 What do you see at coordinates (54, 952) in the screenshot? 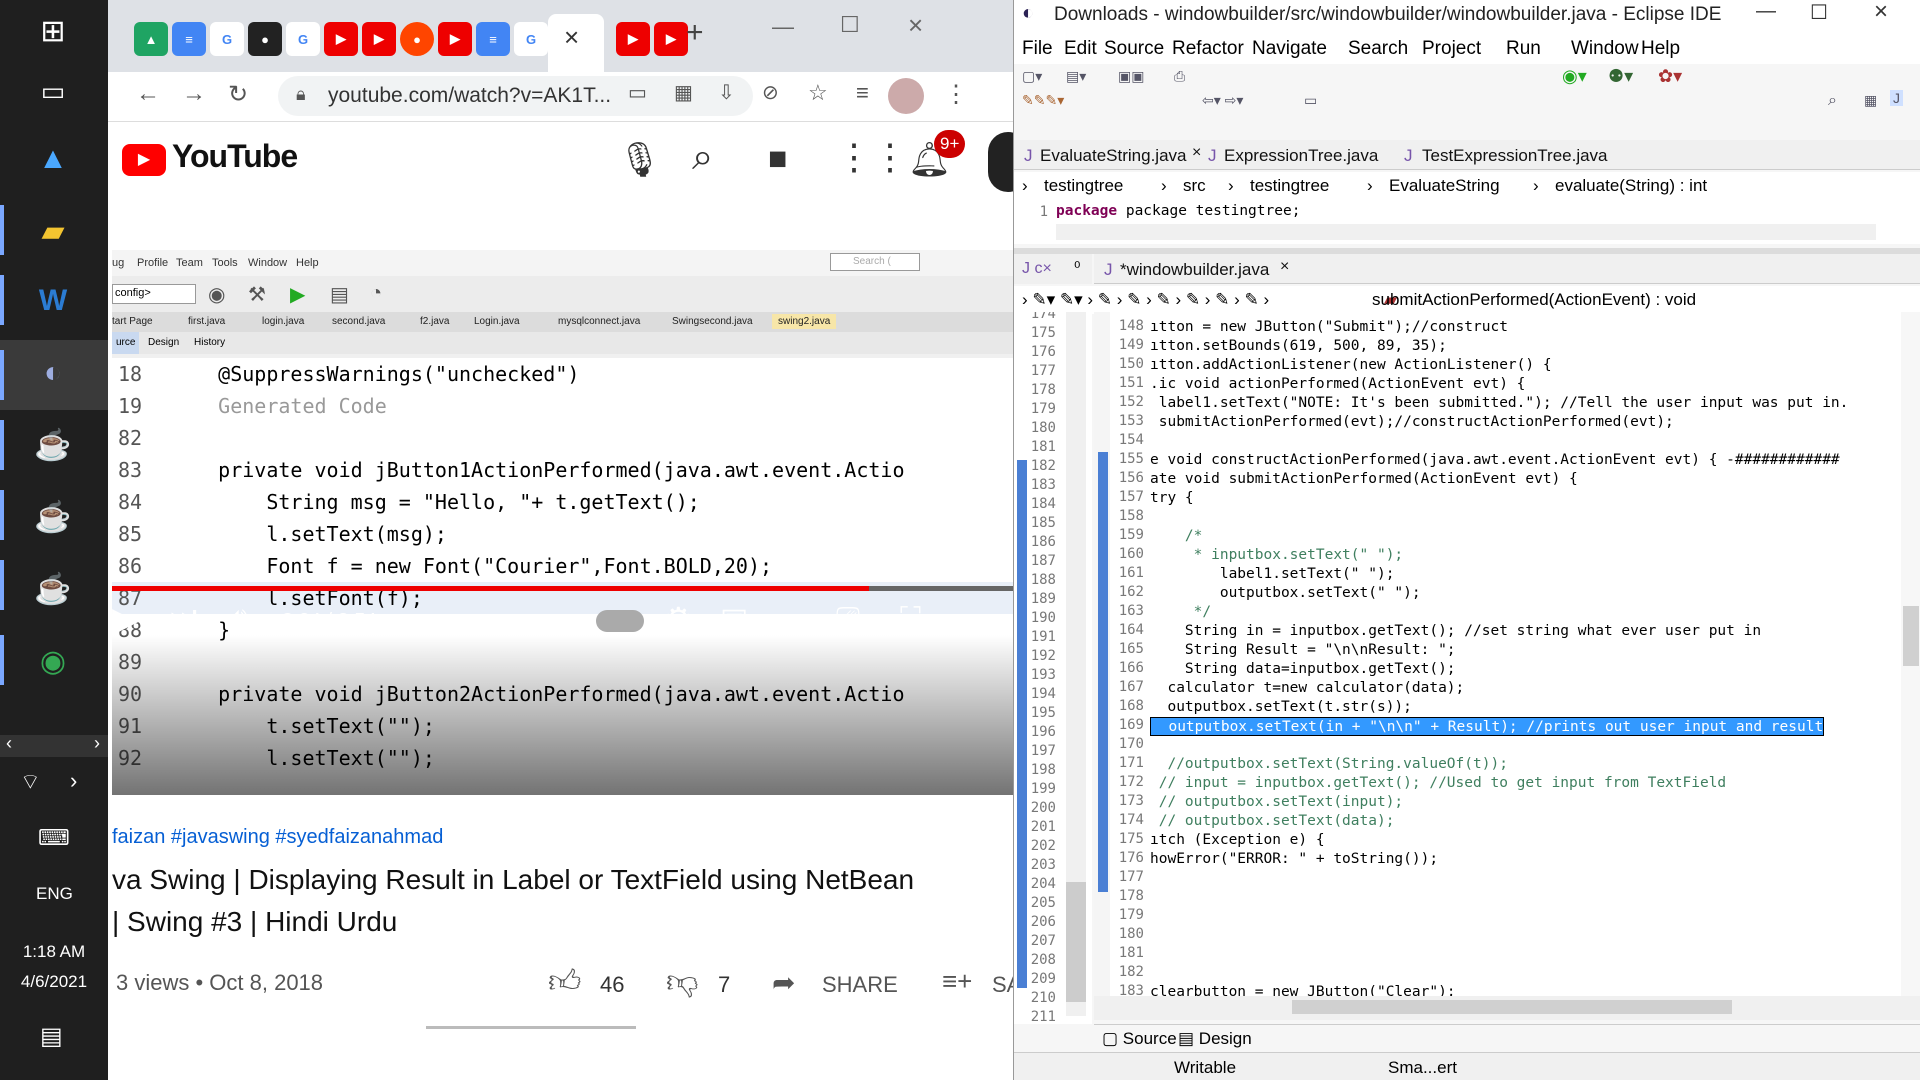
I see `clock-time: 1:18 AM` at bounding box center [54, 952].